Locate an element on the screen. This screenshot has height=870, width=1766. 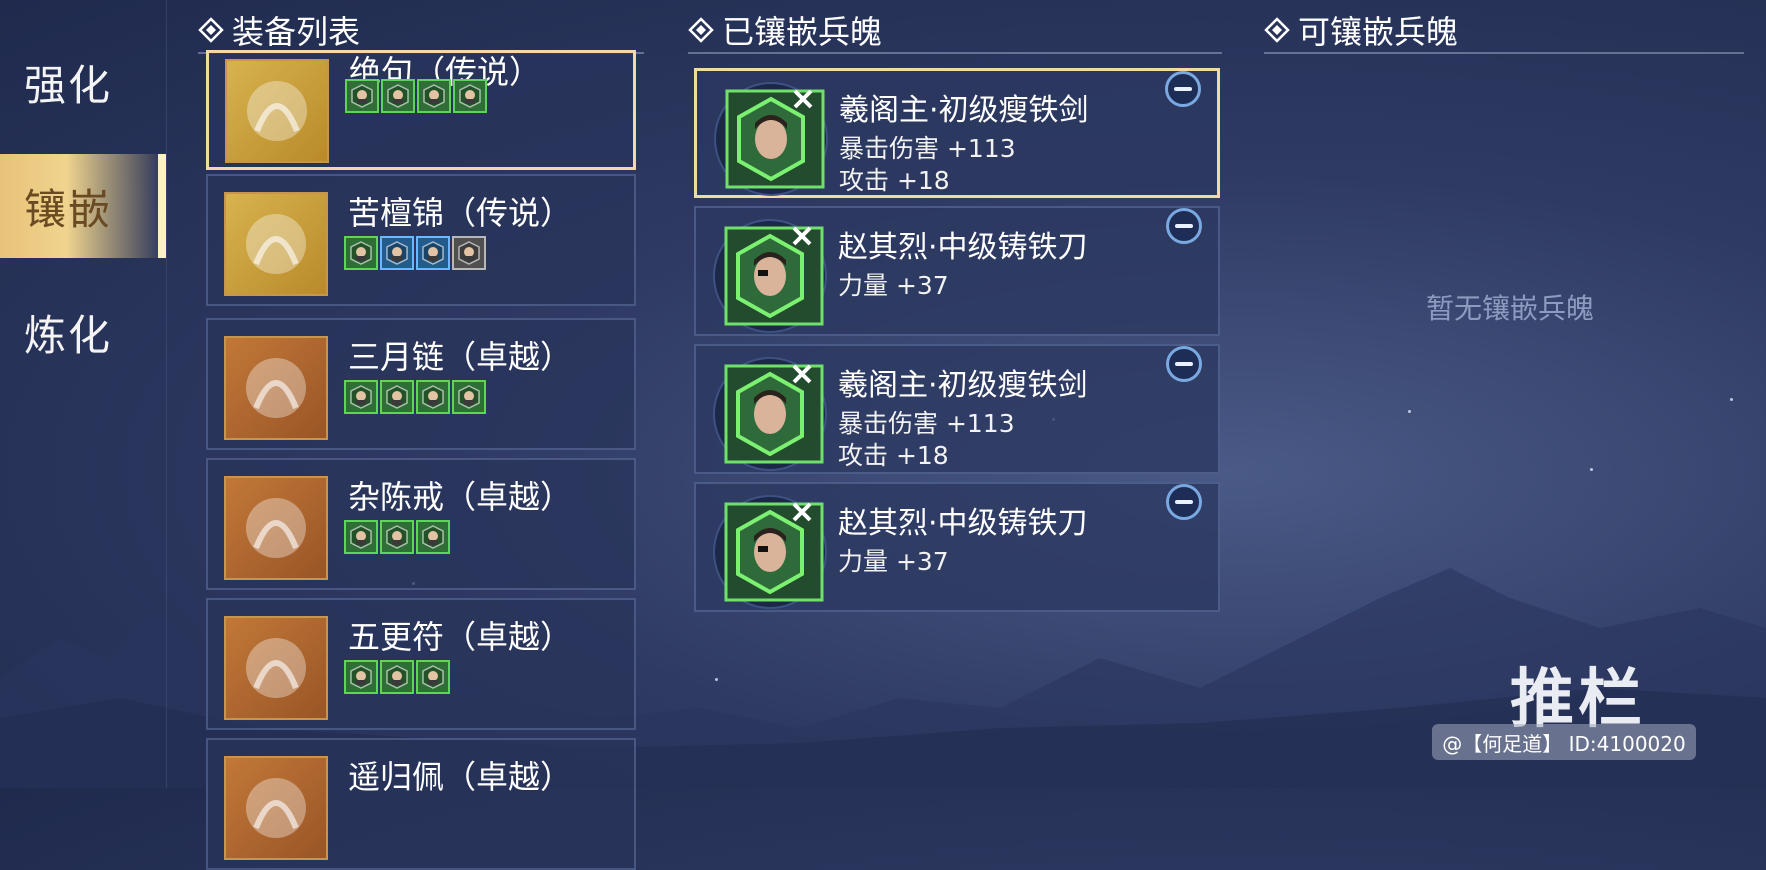
section-title: 可镶嵌兵魄 is located at coordinates (1378, 32).